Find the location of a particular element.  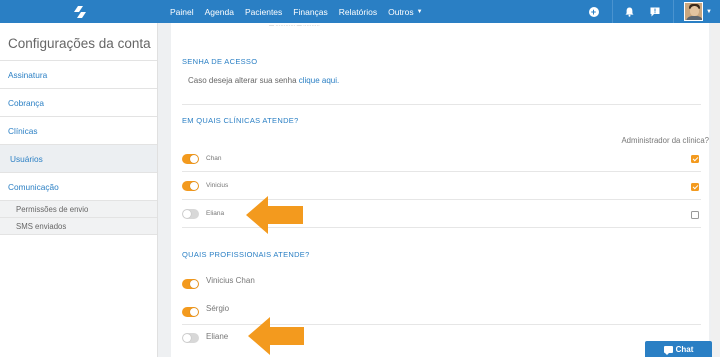

professional-toggle-eliane is located at coordinates (190, 338).